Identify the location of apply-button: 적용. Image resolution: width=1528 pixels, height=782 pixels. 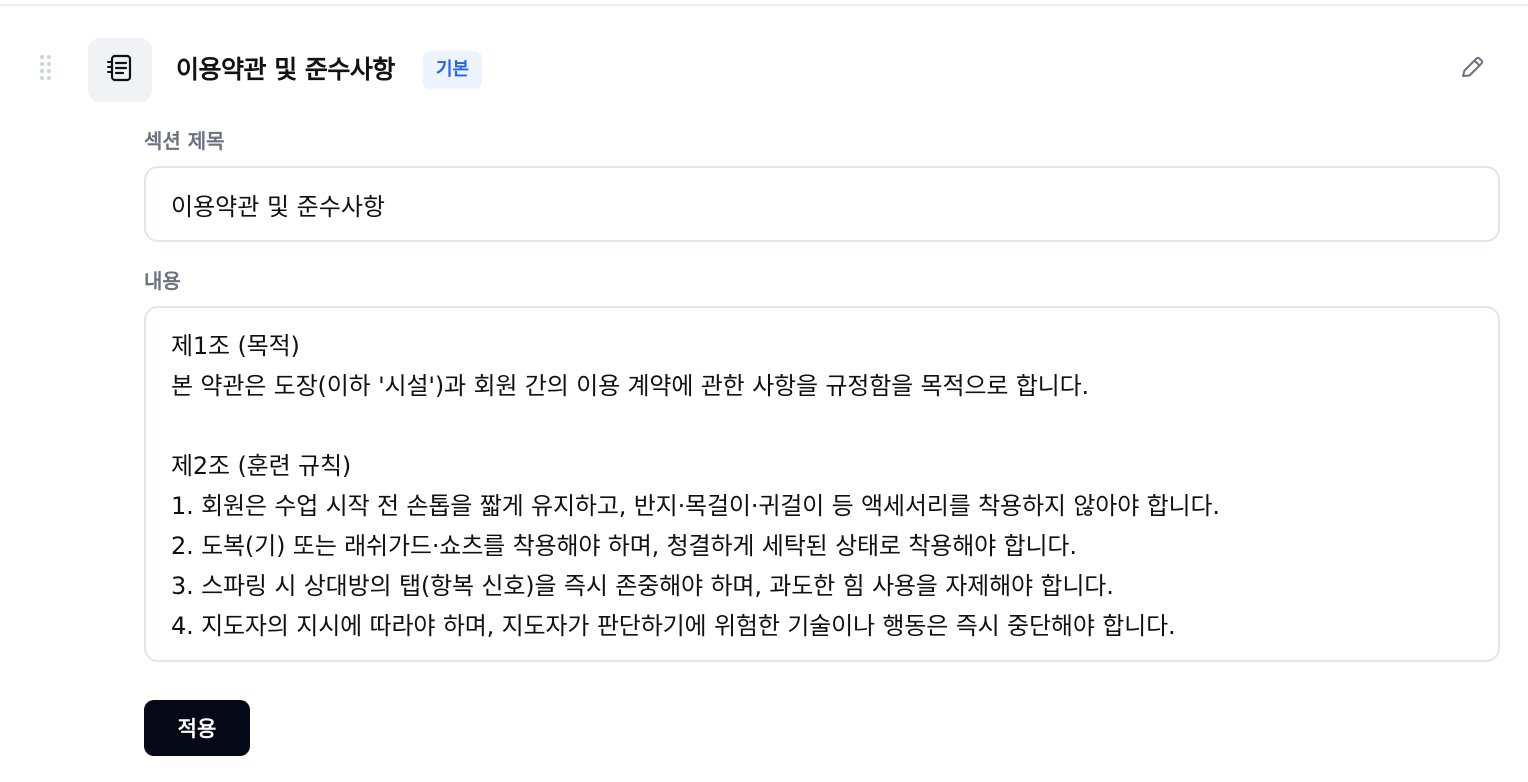
(197, 728).